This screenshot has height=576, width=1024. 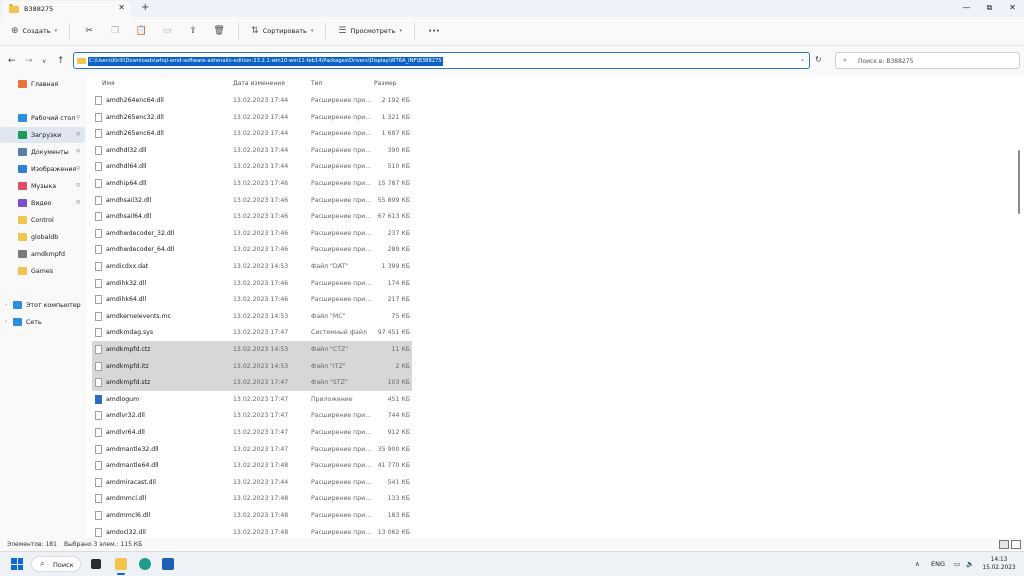 I want to click on sort-button: ⇅ Сортировать ▾, so click(x=282, y=31).